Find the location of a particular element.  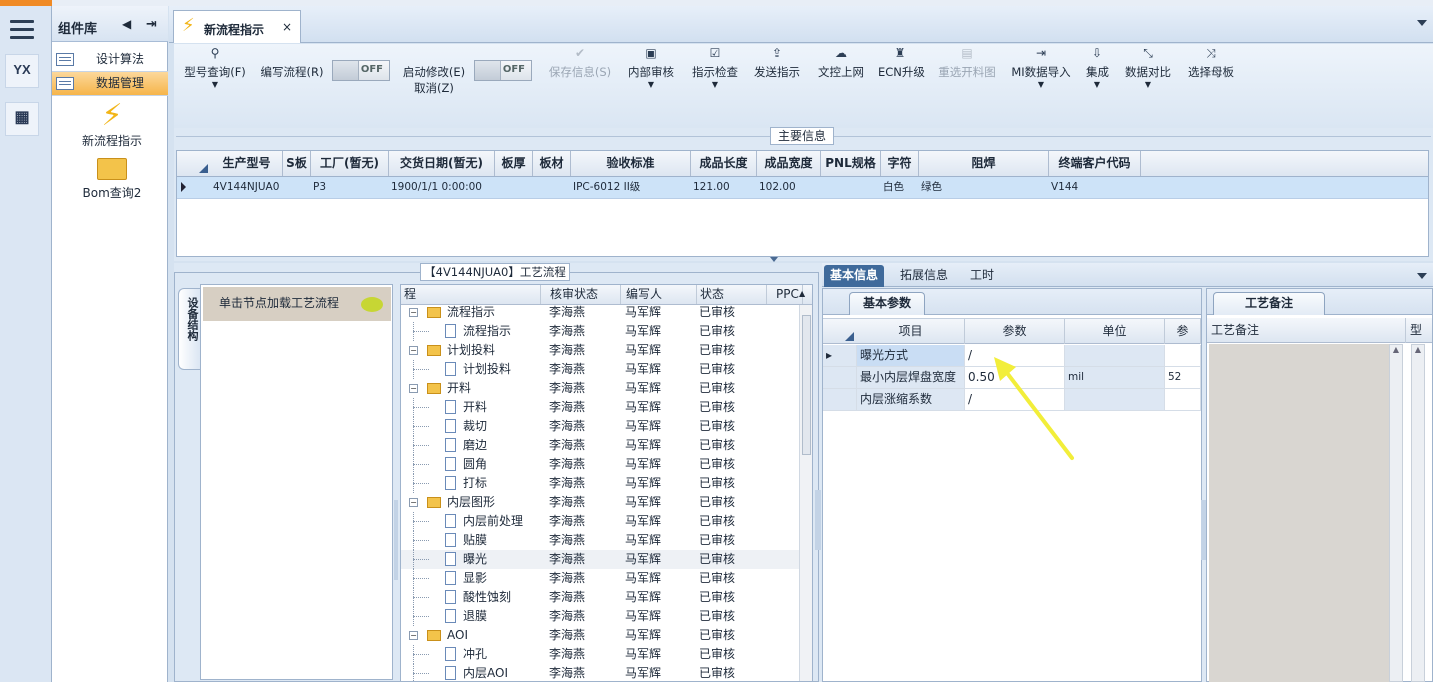

tree-node: 打标 李海燕 马军辉 已审核 is located at coordinates (600, 483).